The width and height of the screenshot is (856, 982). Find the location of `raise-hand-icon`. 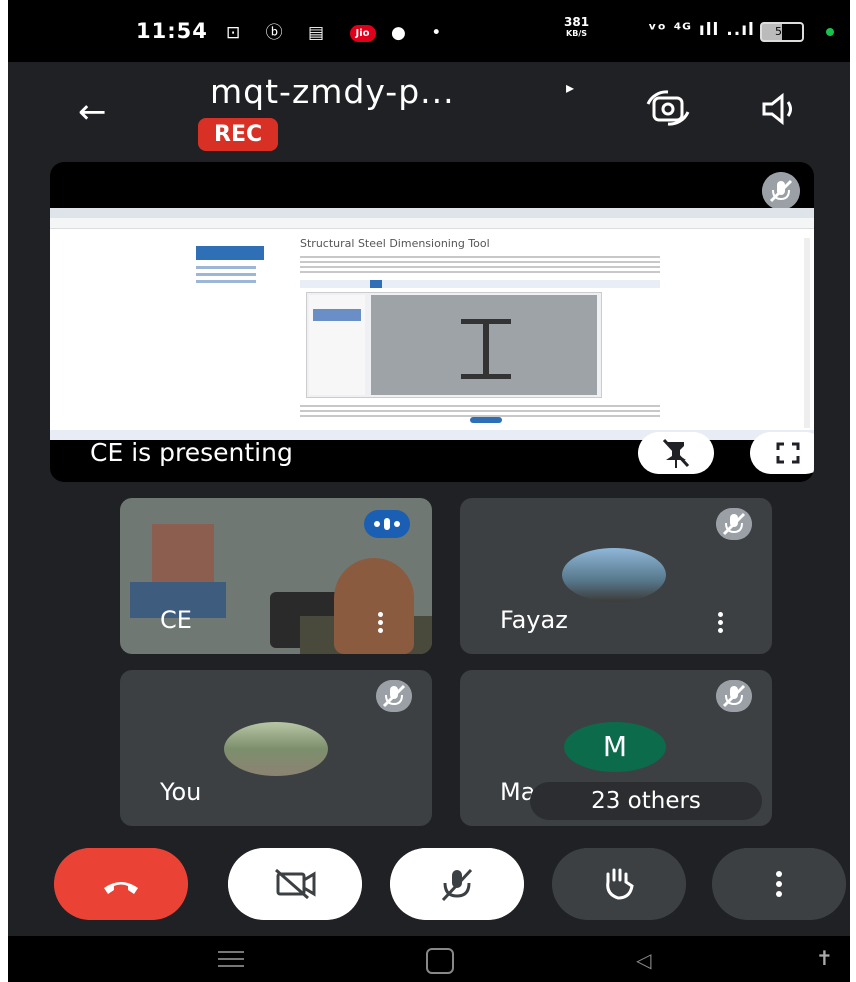

raise-hand-icon is located at coordinates (619, 884).